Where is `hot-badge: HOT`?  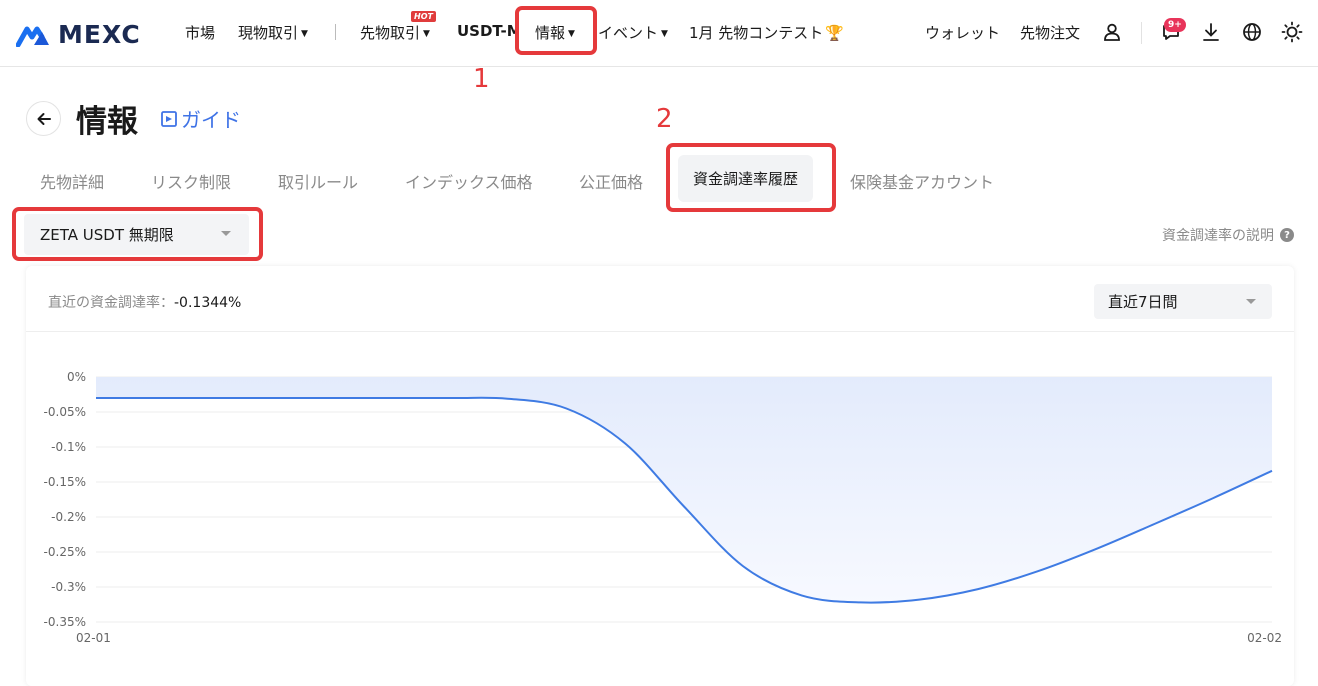
hot-badge: HOT is located at coordinates (423, 16).